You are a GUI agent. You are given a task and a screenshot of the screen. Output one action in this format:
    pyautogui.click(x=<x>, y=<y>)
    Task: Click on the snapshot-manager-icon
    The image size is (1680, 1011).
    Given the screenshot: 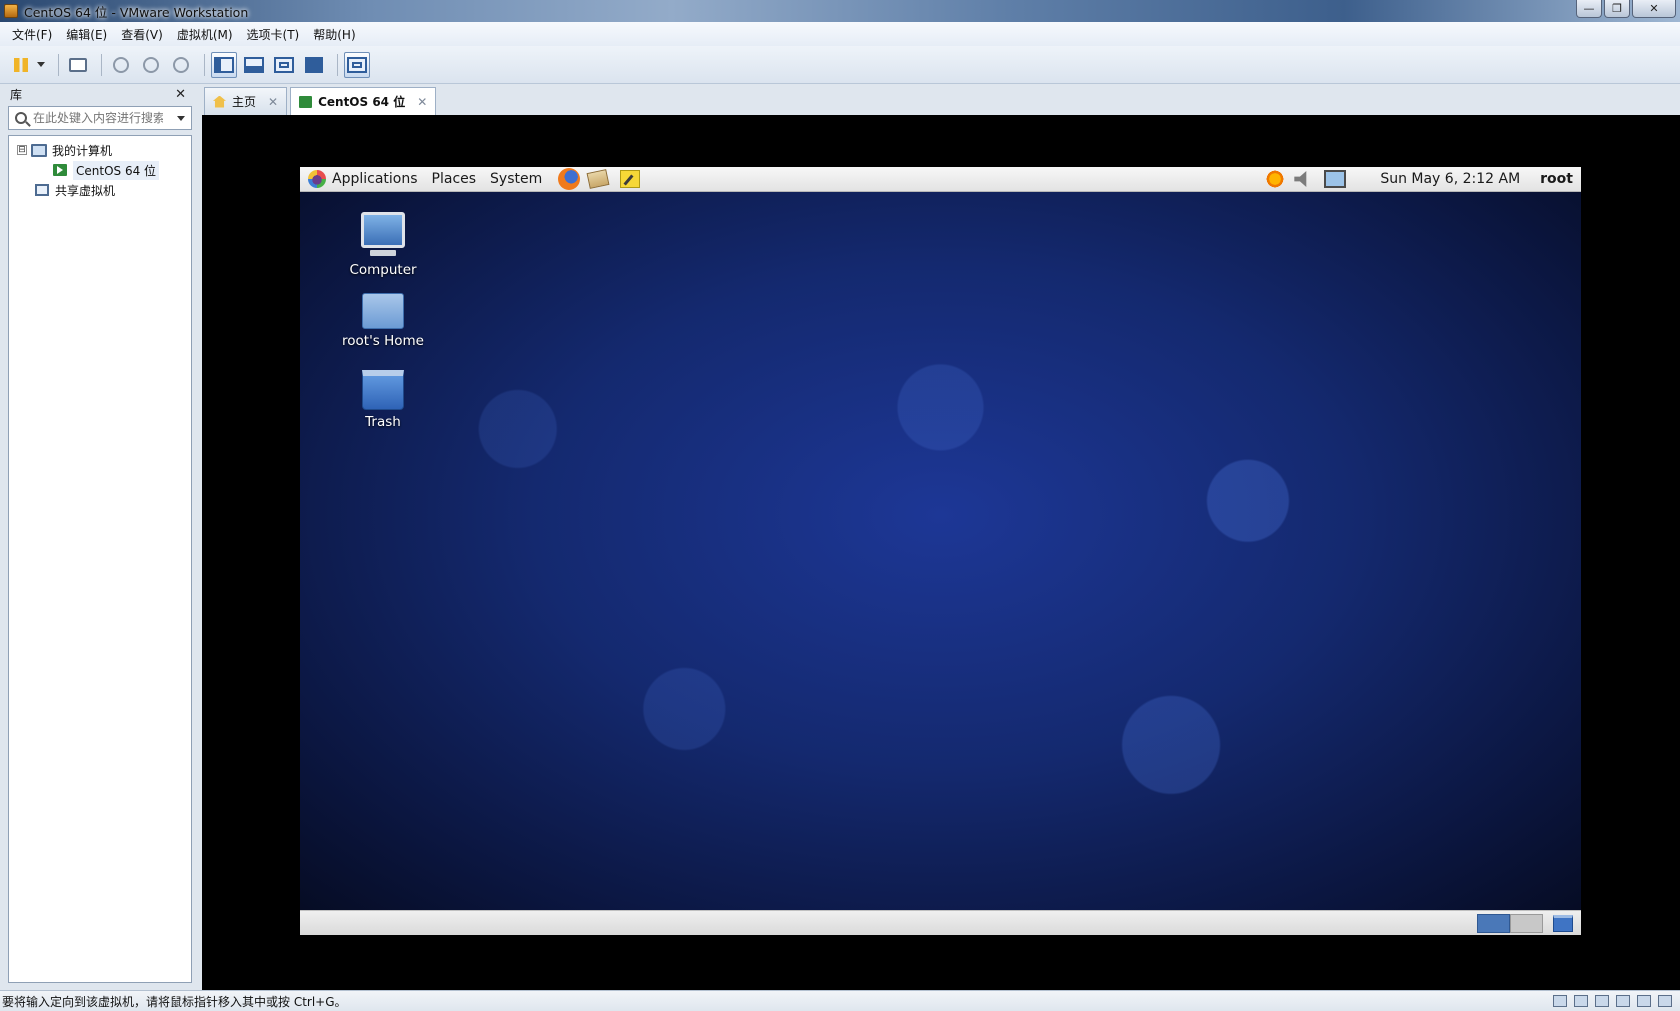 What is the action you would take?
    pyautogui.click(x=181, y=64)
    